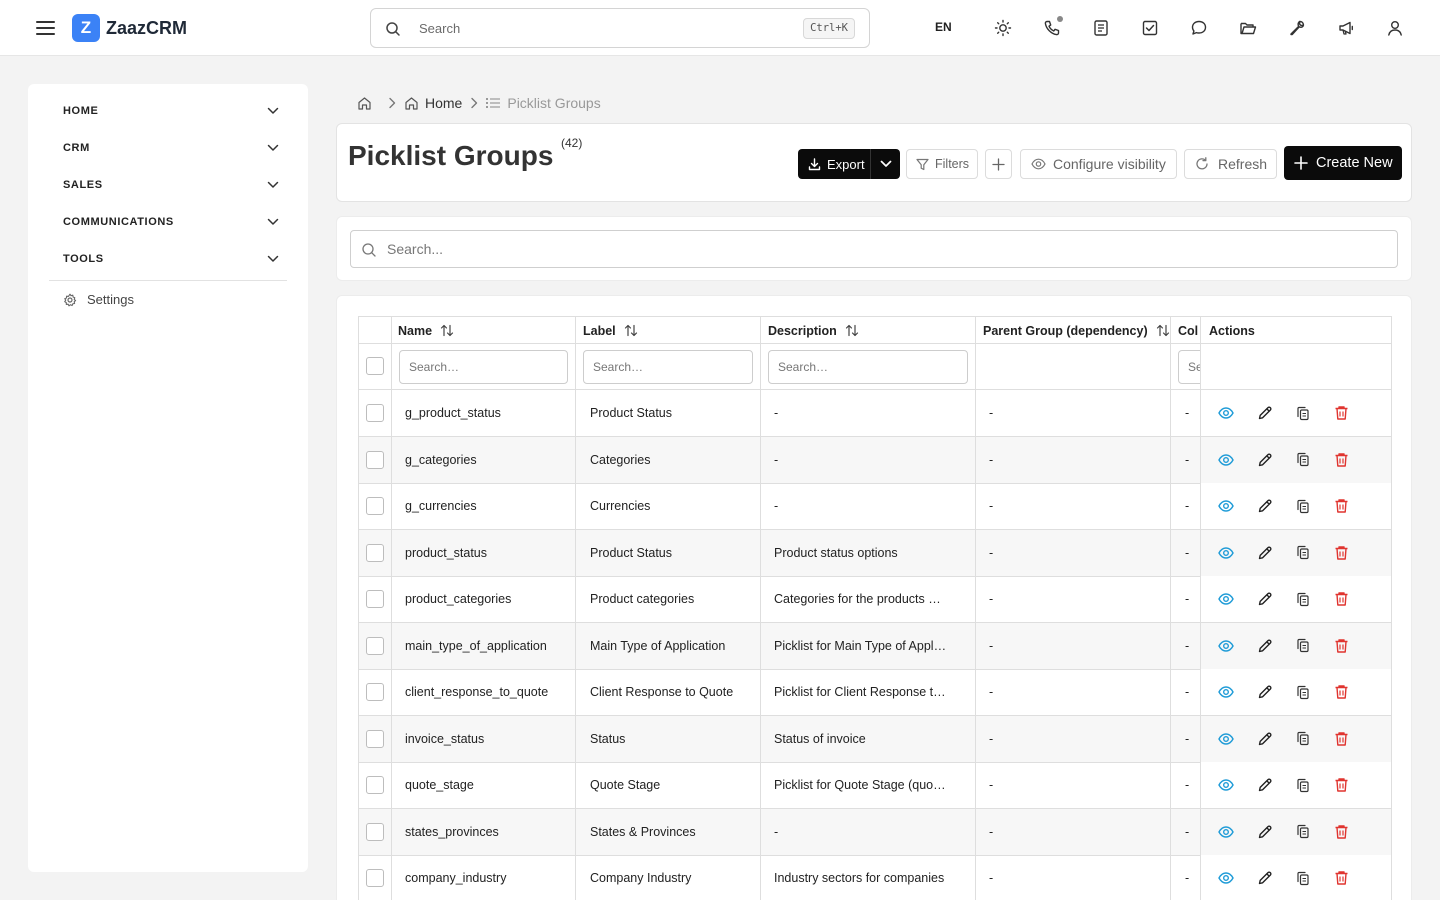  I want to click on create-new-button: Create New, so click(1343, 163).